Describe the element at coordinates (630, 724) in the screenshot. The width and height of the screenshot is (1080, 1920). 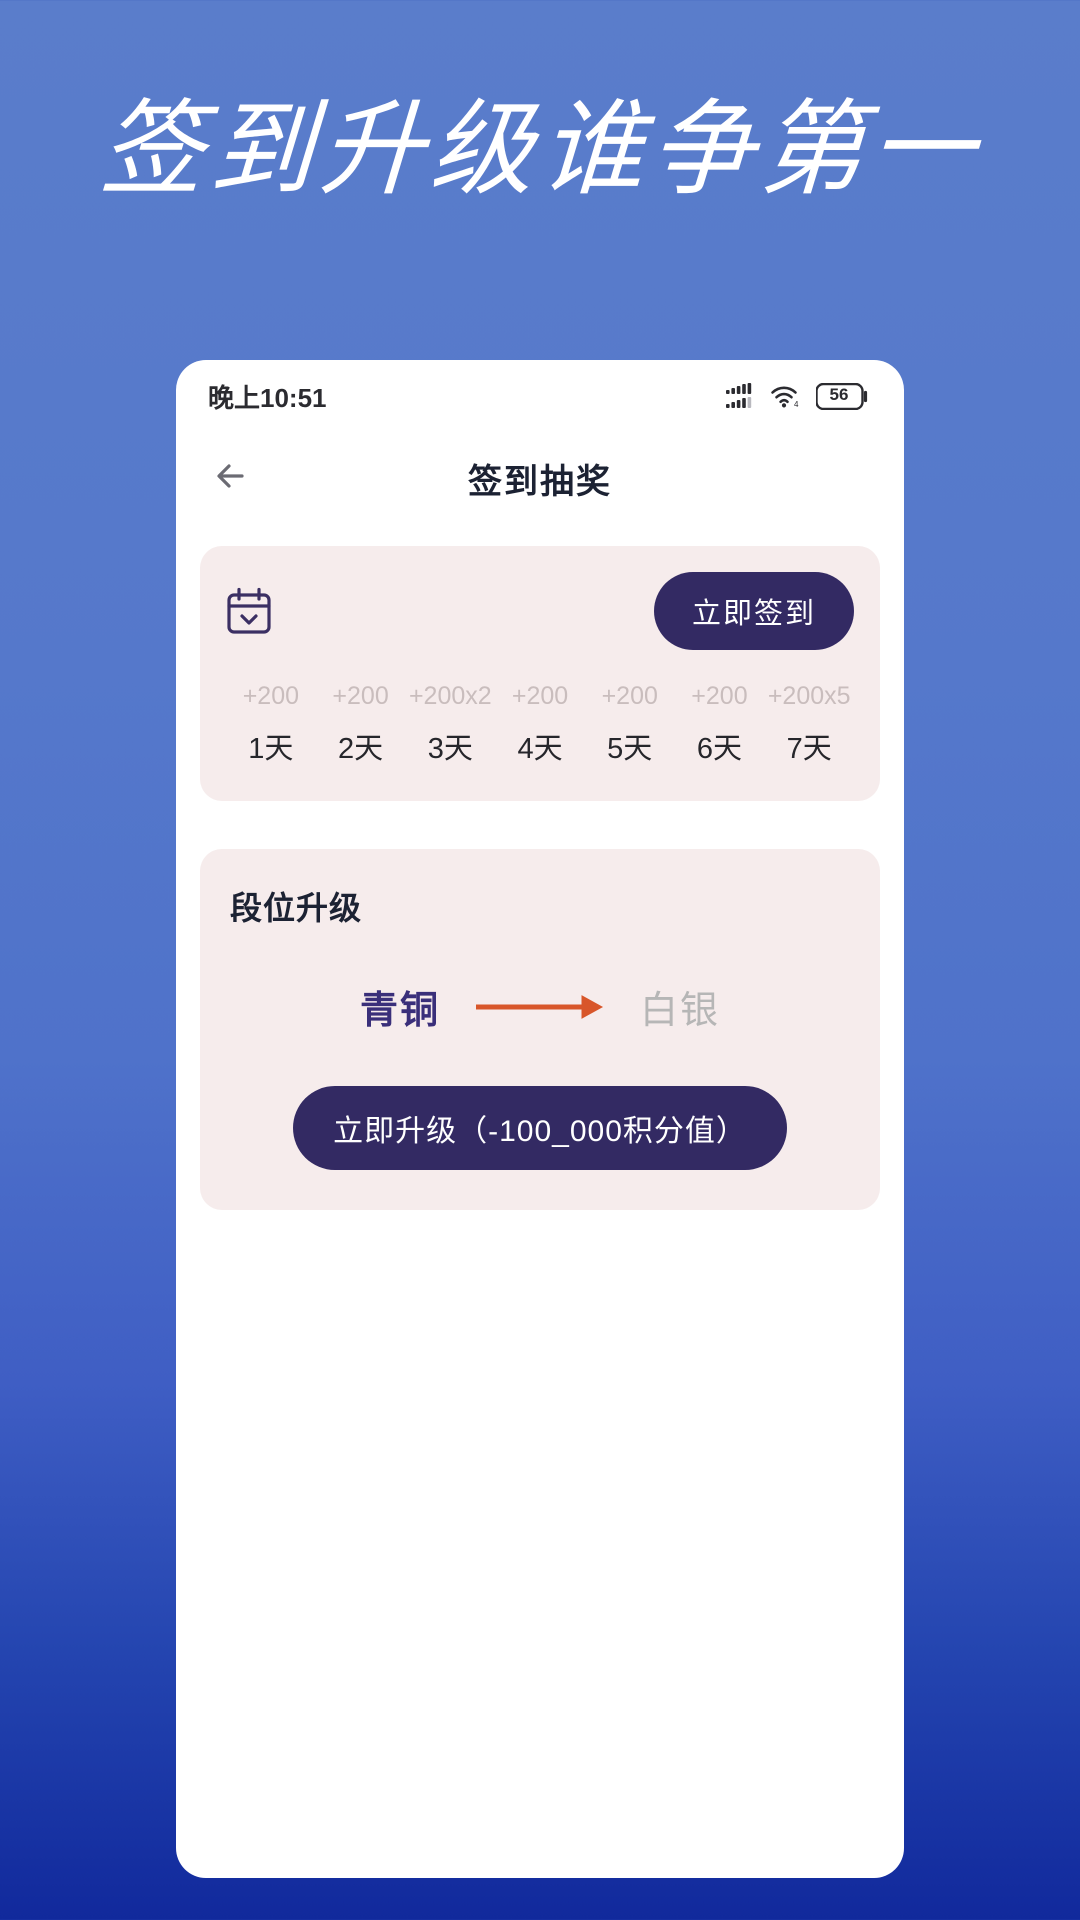
I see `checkin-day-item: +200 5天` at that location.